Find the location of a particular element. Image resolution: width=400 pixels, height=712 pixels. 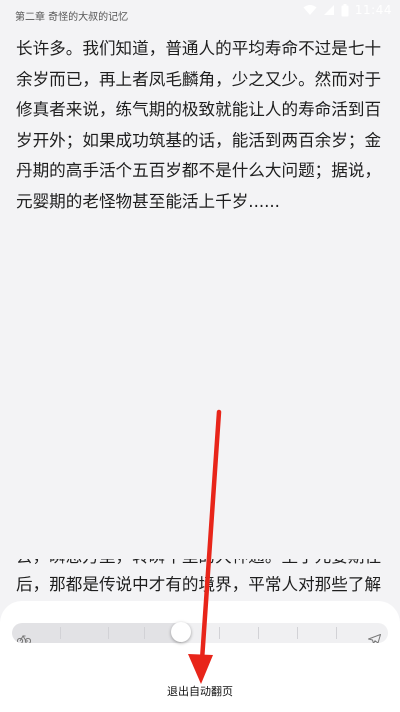

speed-slider-fill is located at coordinates (96, 633).